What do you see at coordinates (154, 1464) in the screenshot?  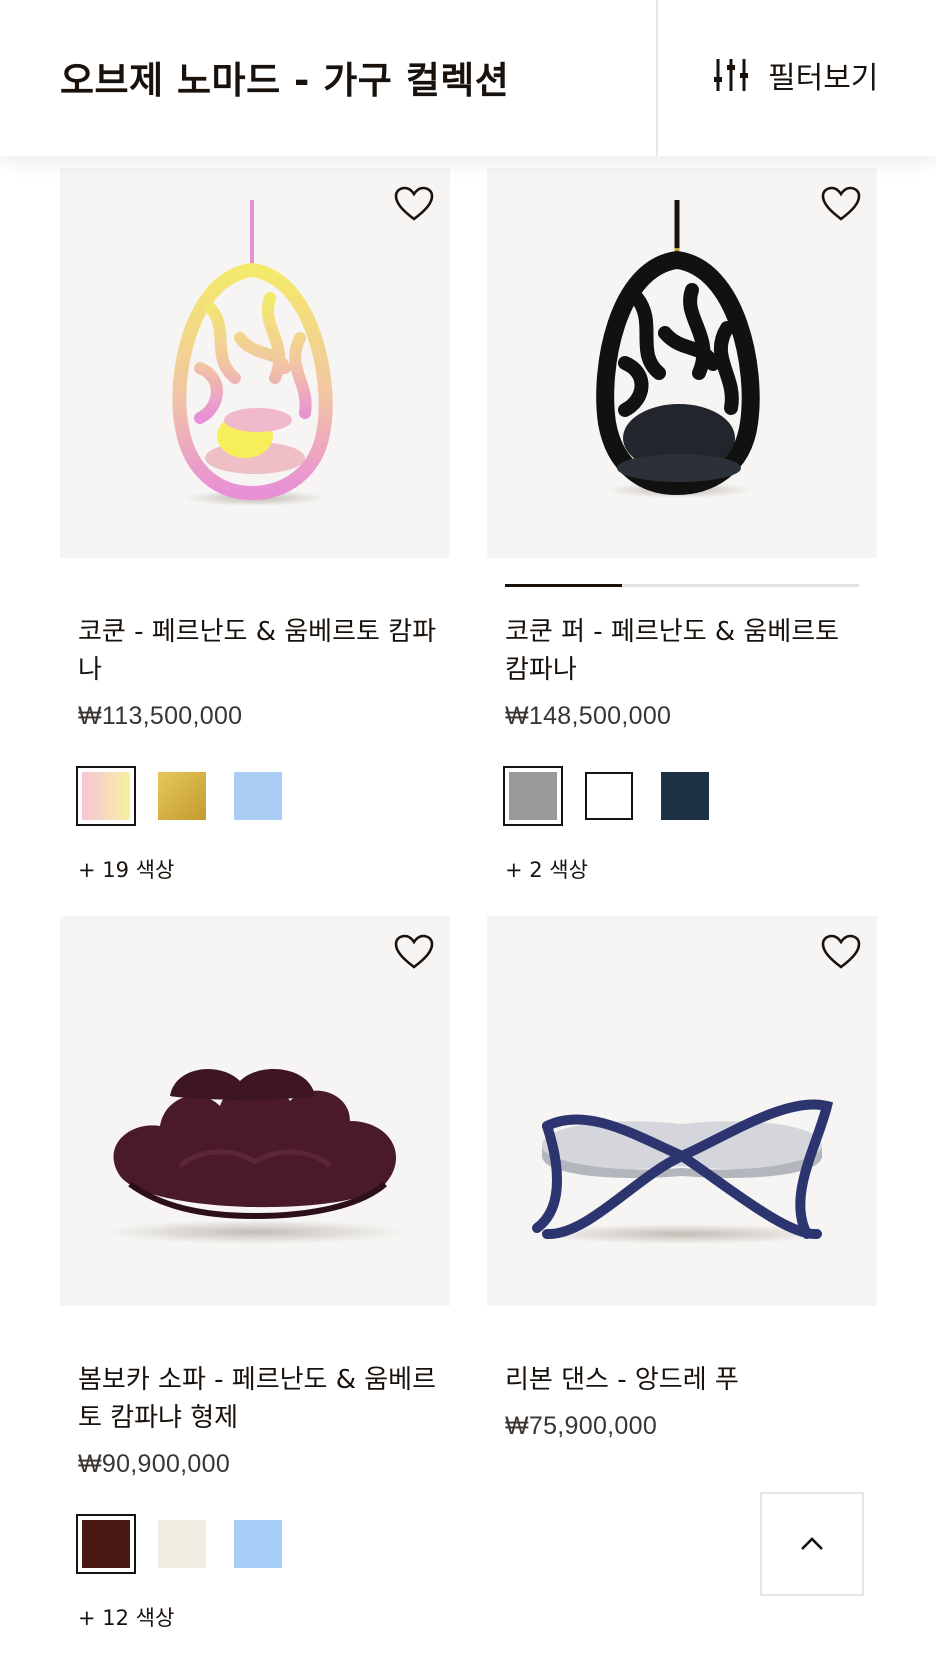 I see `product-price: ₩90,900,000` at bounding box center [154, 1464].